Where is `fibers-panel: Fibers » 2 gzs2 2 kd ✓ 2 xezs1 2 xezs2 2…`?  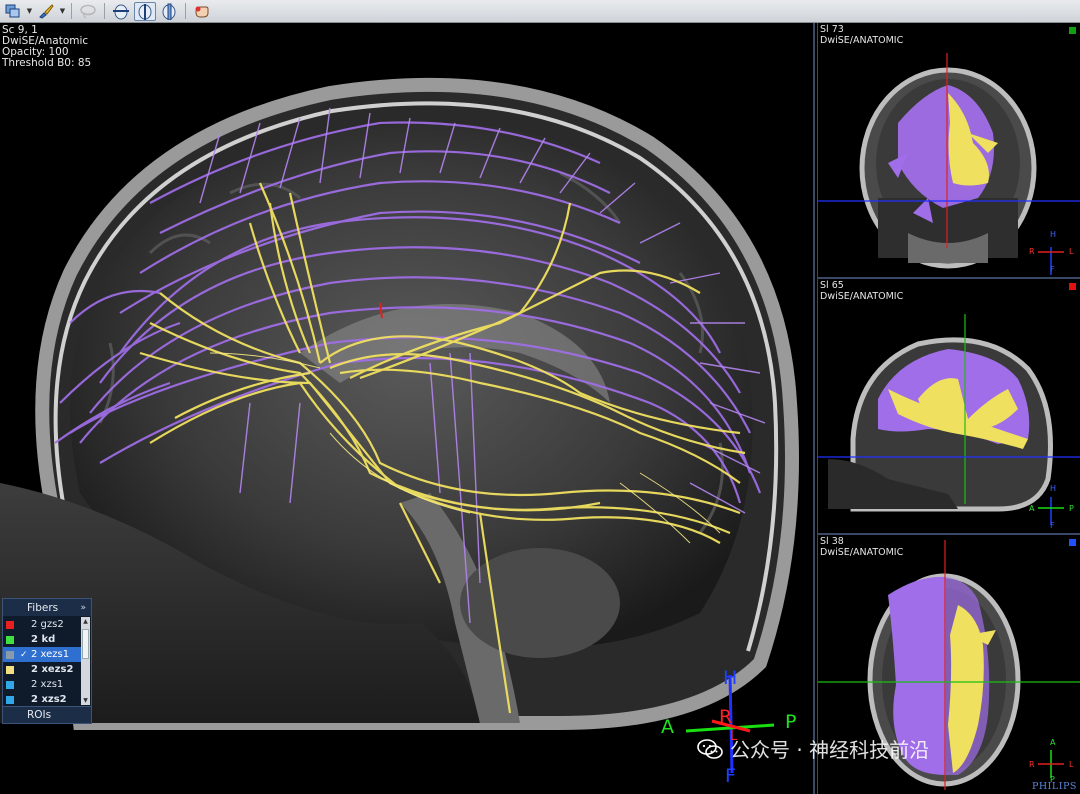
fibers-panel: Fibers » 2 gzs2 2 kd ✓ 2 xezs1 2 xezs2 2… is located at coordinates (47, 661).